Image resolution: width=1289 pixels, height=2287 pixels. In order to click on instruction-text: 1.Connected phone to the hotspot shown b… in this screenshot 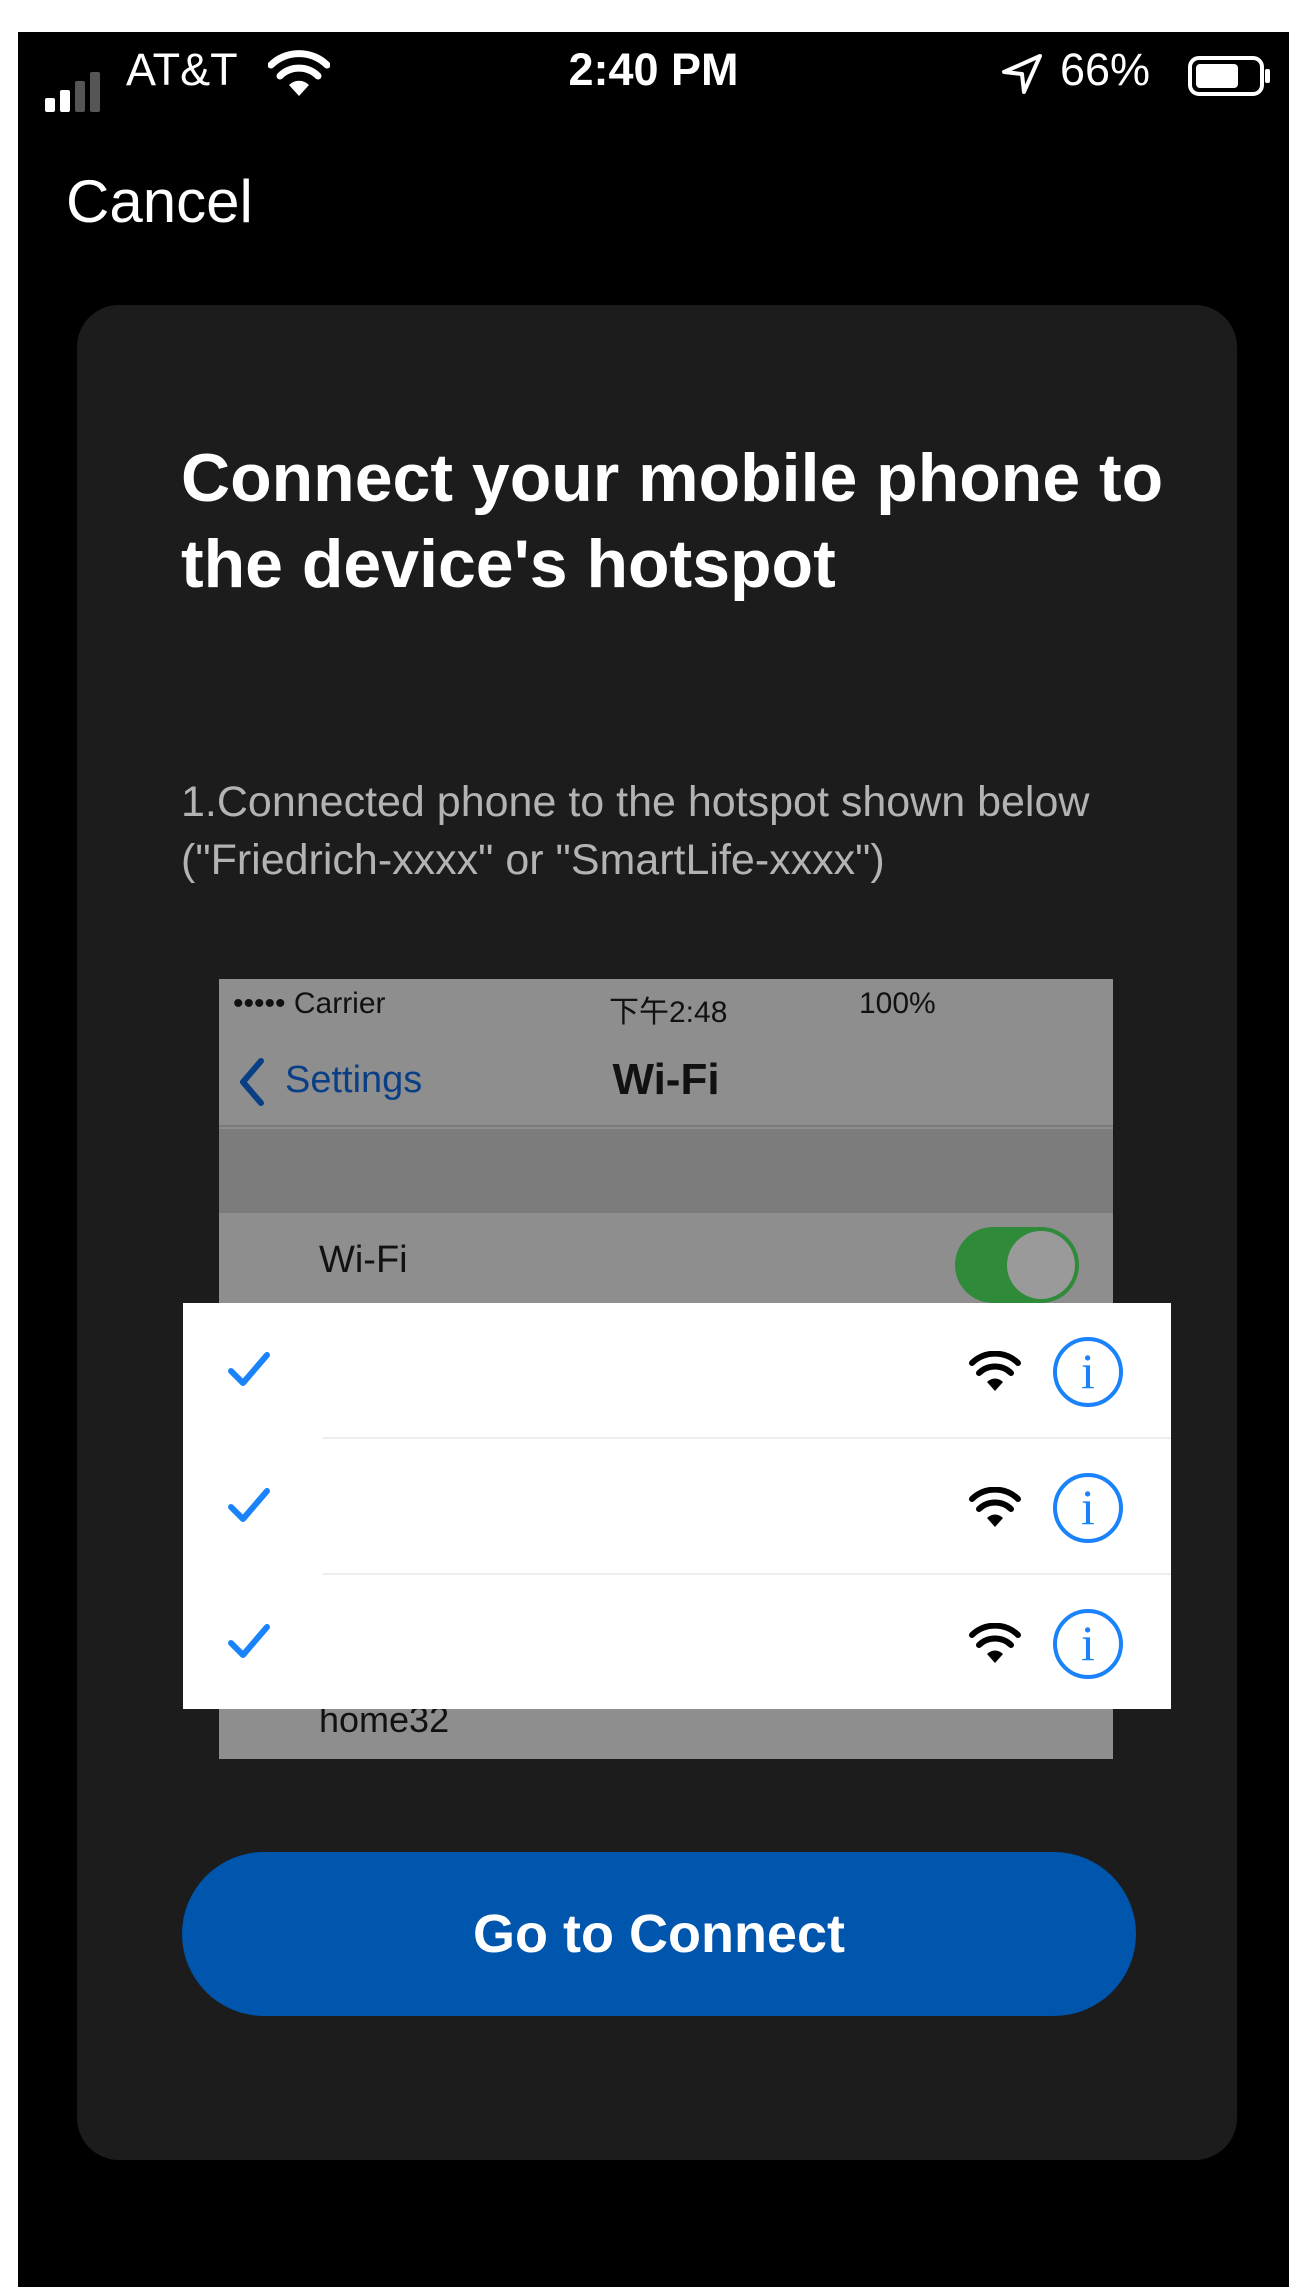, I will do `click(635, 831)`.